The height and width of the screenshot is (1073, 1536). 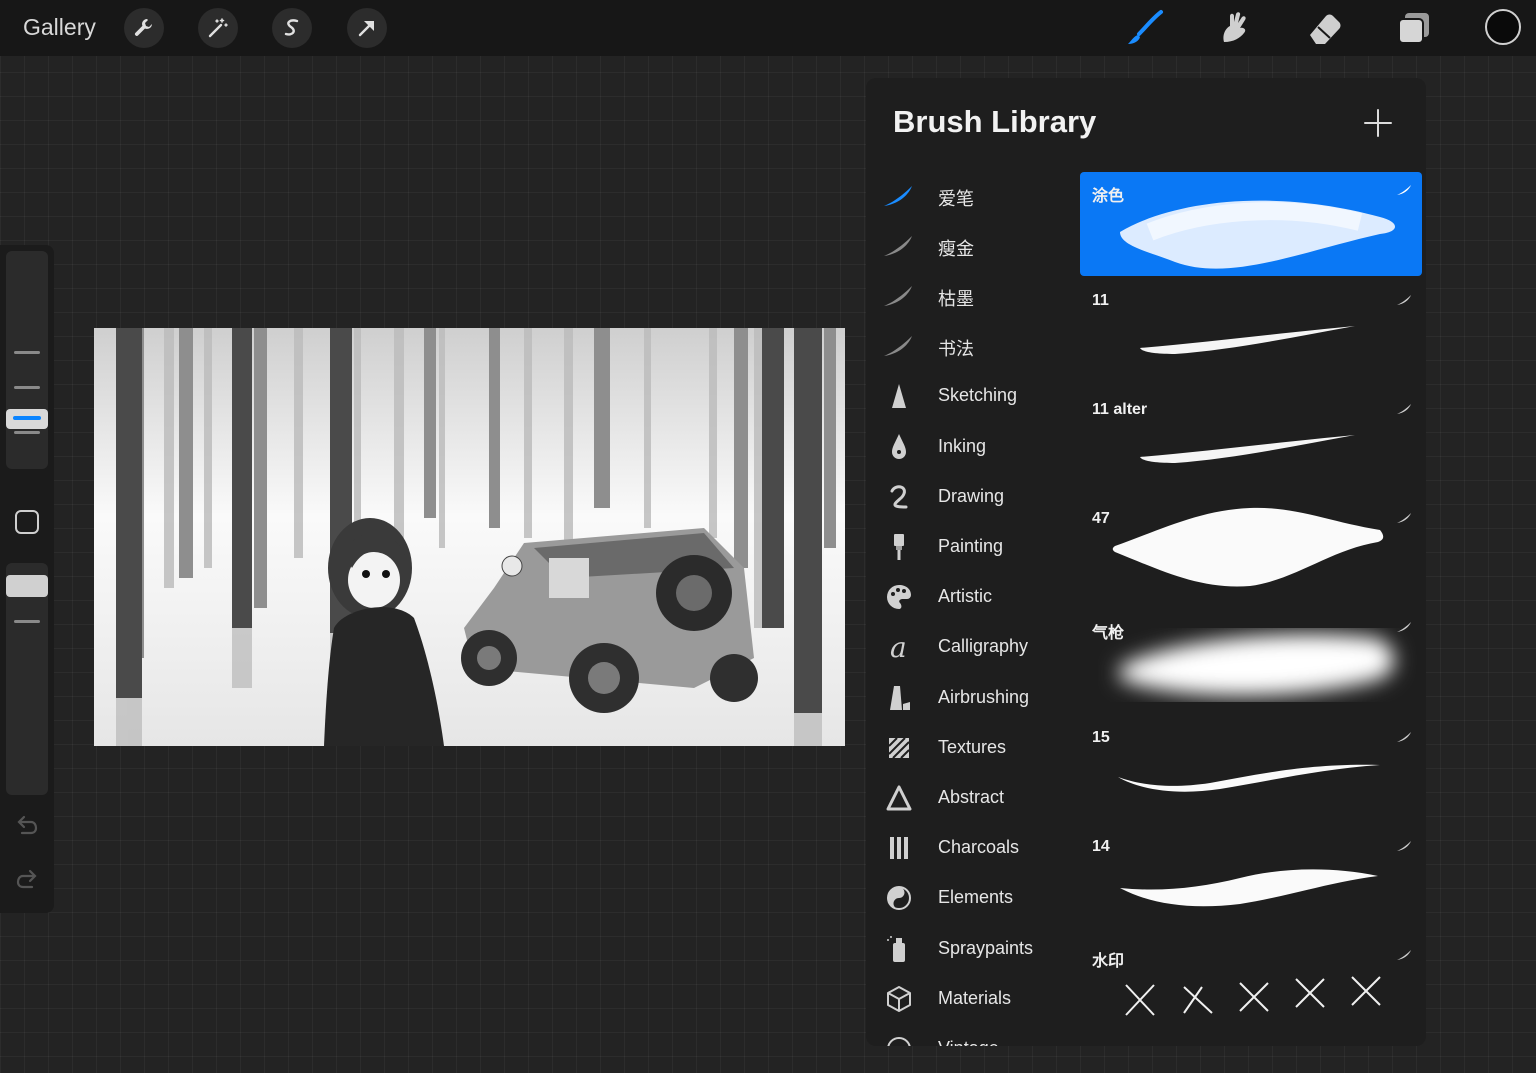 I want to click on category-charcoals: Charcoals, so click(x=977, y=848).